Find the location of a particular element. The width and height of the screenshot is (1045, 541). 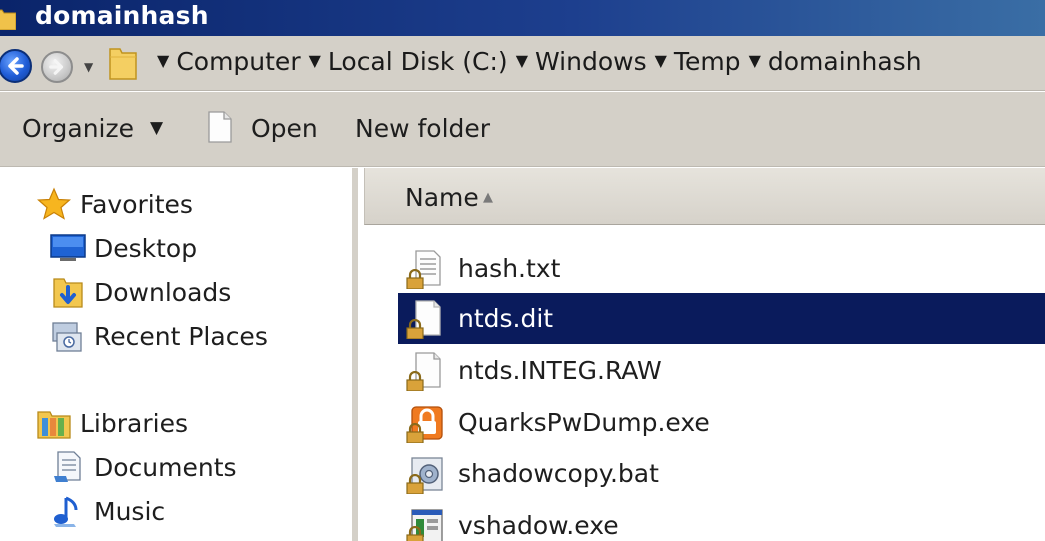

nav-item-documents: Documents is located at coordinates (143, 467).